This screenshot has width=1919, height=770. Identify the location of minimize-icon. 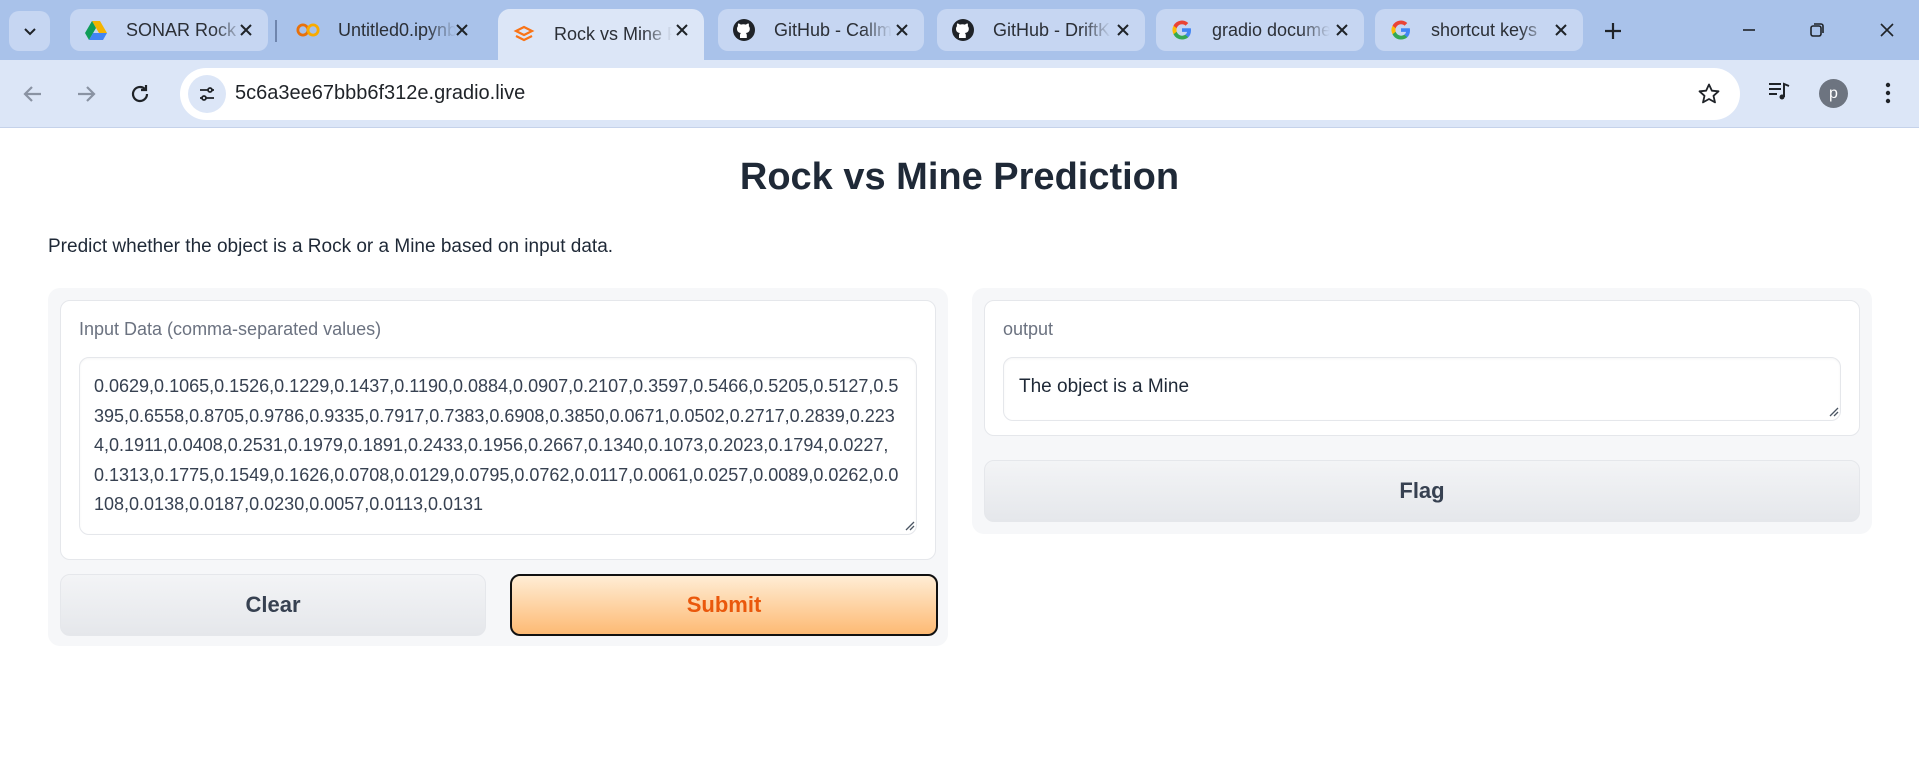
(1749, 30).